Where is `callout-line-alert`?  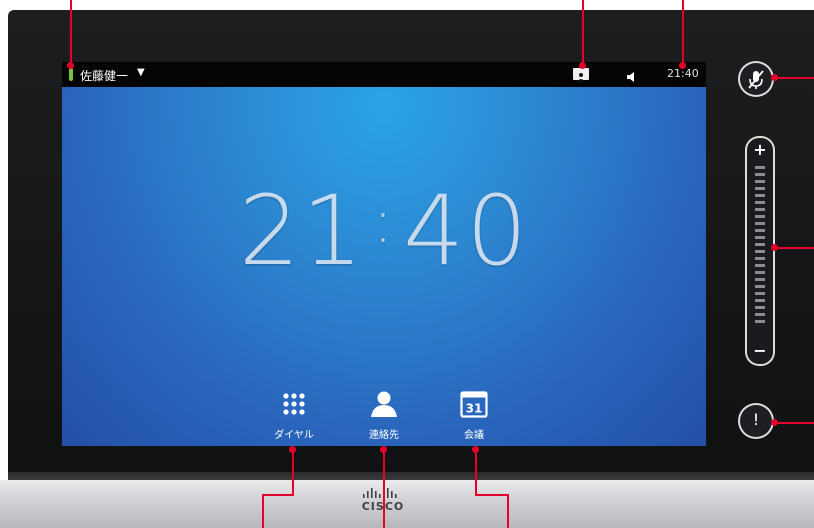
callout-line-alert is located at coordinates (794, 423).